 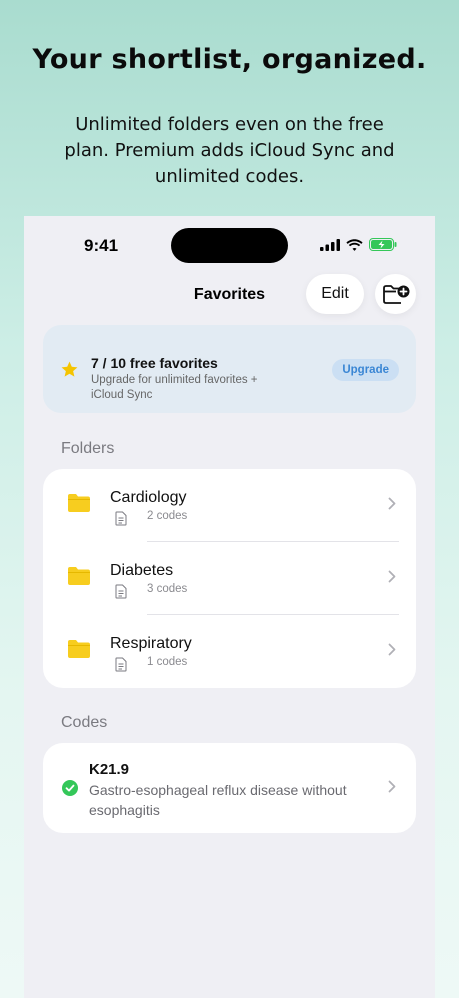 I want to click on cellular-signal-icon, so click(x=330, y=244).